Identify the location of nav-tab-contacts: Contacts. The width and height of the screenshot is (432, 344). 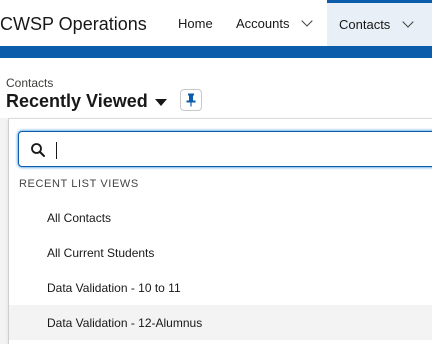
(379, 23).